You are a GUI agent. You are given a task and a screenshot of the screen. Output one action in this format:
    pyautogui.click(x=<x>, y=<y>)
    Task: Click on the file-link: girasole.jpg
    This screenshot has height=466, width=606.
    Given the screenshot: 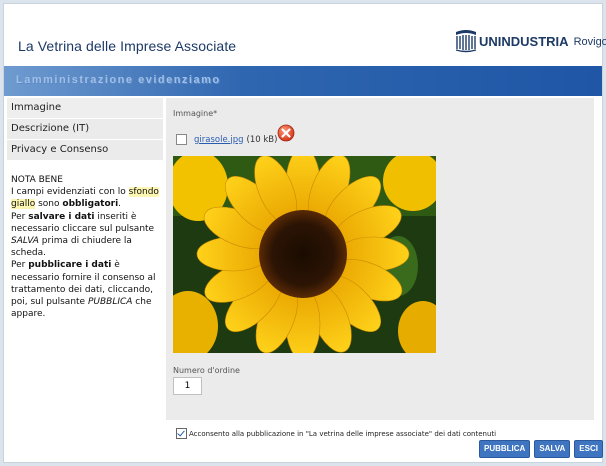 What is the action you would take?
    pyautogui.click(x=219, y=140)
    